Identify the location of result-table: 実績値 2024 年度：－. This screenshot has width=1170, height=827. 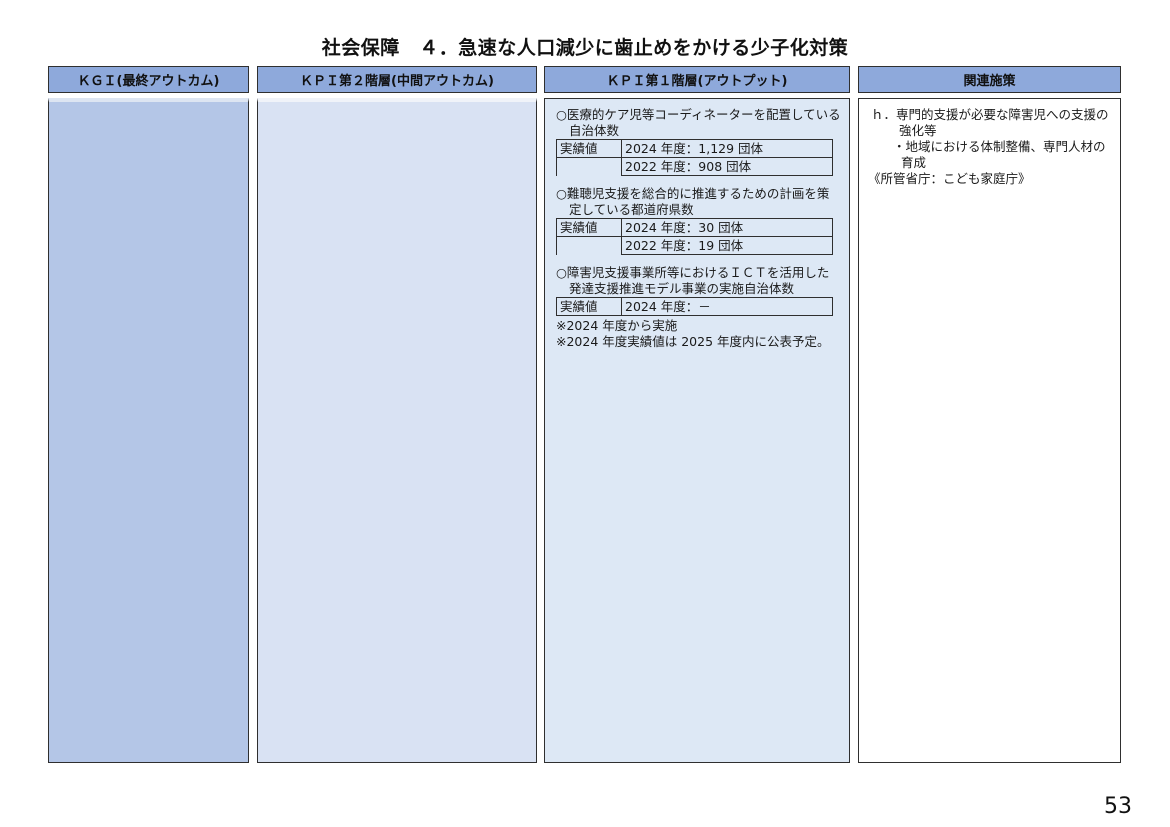
(694, 306).